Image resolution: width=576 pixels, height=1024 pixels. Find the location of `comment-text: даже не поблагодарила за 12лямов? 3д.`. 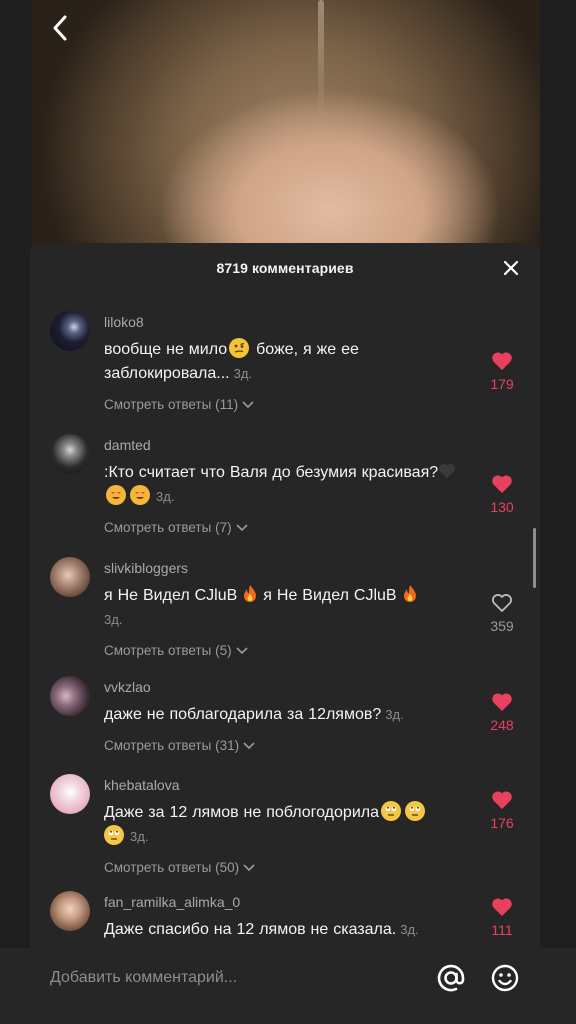

comment-text: даже не поблагодарила за 12лямов? 3д. is located at coordinates (287, 715).